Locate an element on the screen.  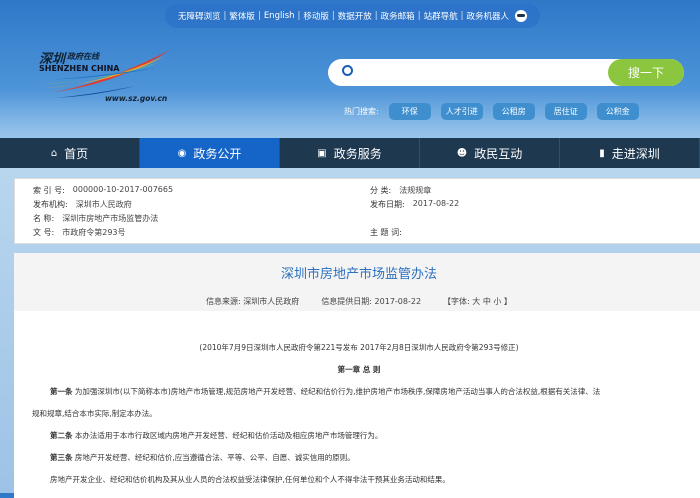
home-icon: ⌂ is located at coordinates (54, 153).